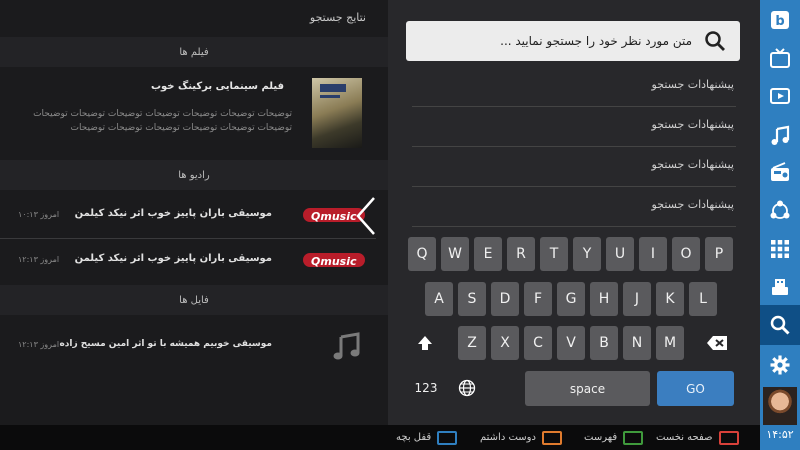  What do you see at coordinates (414, 437) in the screenshot?
I see `legend-label: قفل بچه` at bounding box center [414, 437].